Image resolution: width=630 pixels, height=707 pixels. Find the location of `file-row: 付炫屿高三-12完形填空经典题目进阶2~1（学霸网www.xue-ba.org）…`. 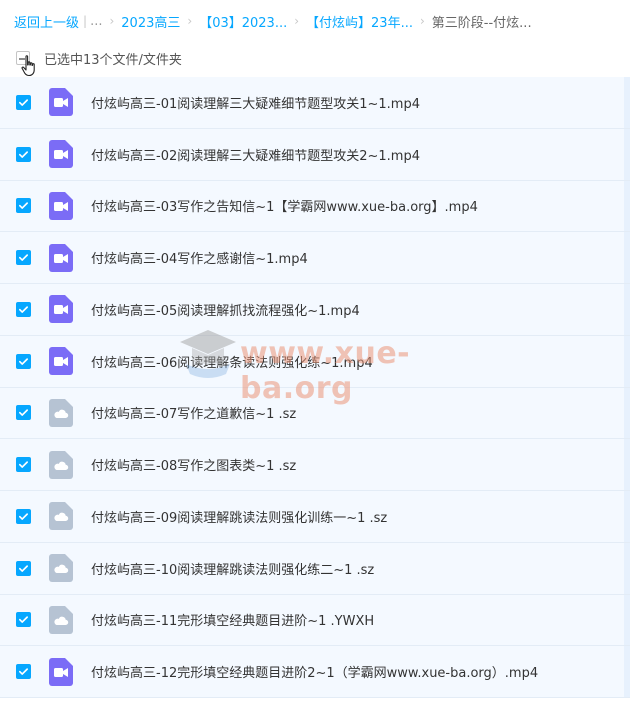

file-row: 付炫屿高三-12完形填空经典题目进阶2~1（学霸网www.xue-ba.org）… is located at coordinates (315, 672).